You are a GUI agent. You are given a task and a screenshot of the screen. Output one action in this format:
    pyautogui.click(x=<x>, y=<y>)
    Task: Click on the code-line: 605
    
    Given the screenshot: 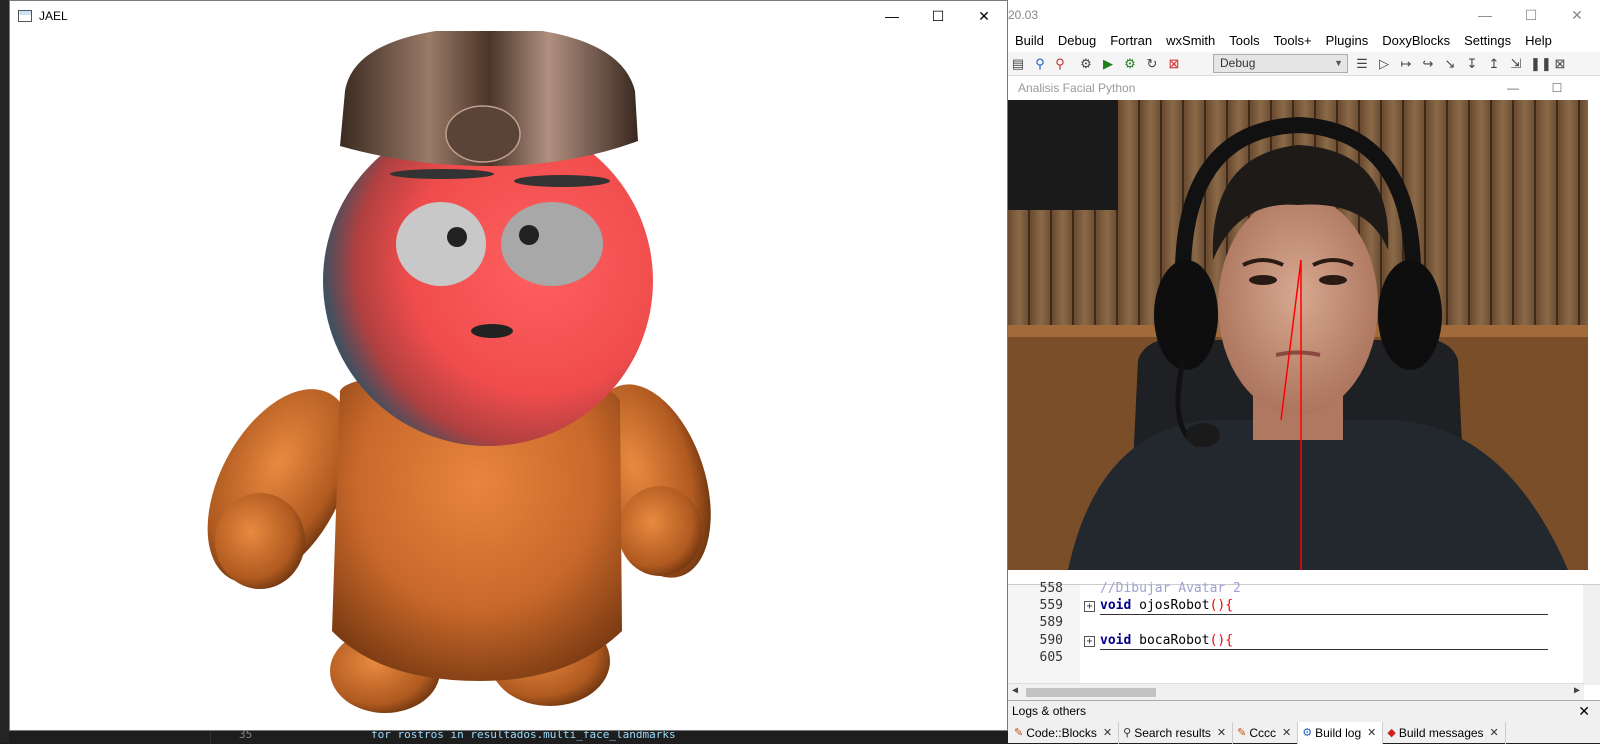 What is the action you would take?
    pyautogui.click(x=1293, y=658)
    